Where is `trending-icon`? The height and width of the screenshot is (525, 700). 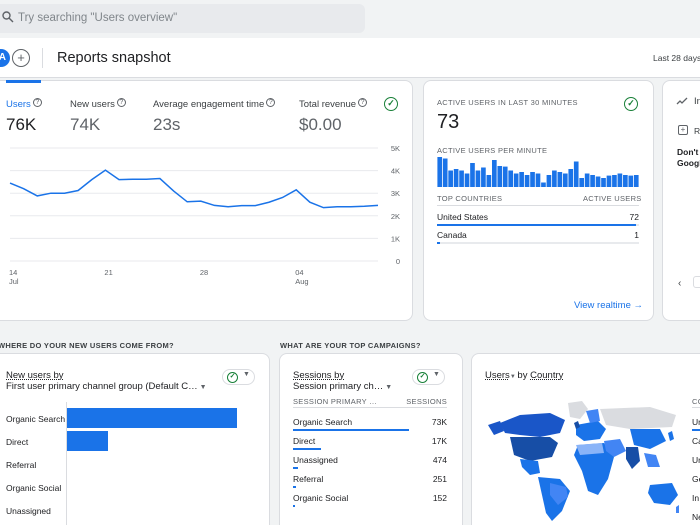 trending-icon is located at coordinates (682, 101).